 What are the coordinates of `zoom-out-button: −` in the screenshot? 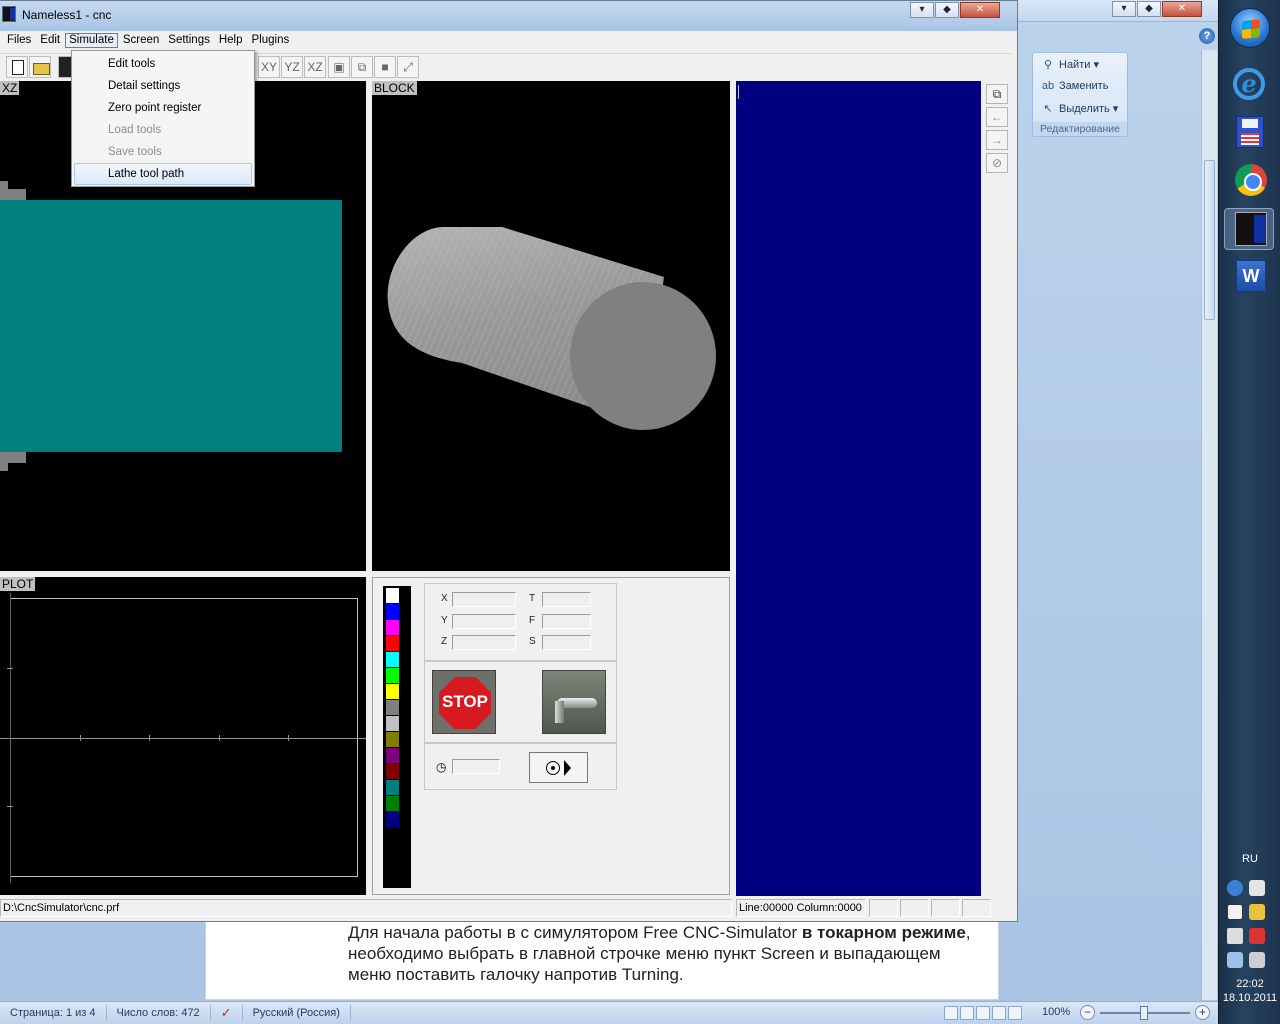 It's located at (1087, 1012).